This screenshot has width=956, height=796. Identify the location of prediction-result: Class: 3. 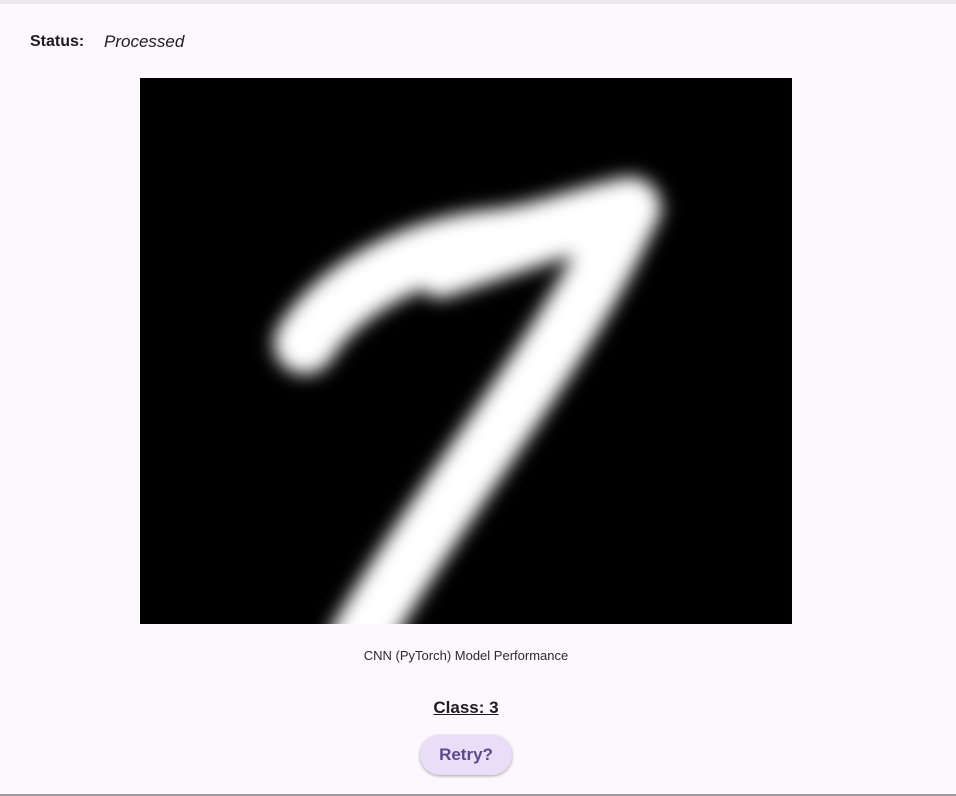
(466, 707).